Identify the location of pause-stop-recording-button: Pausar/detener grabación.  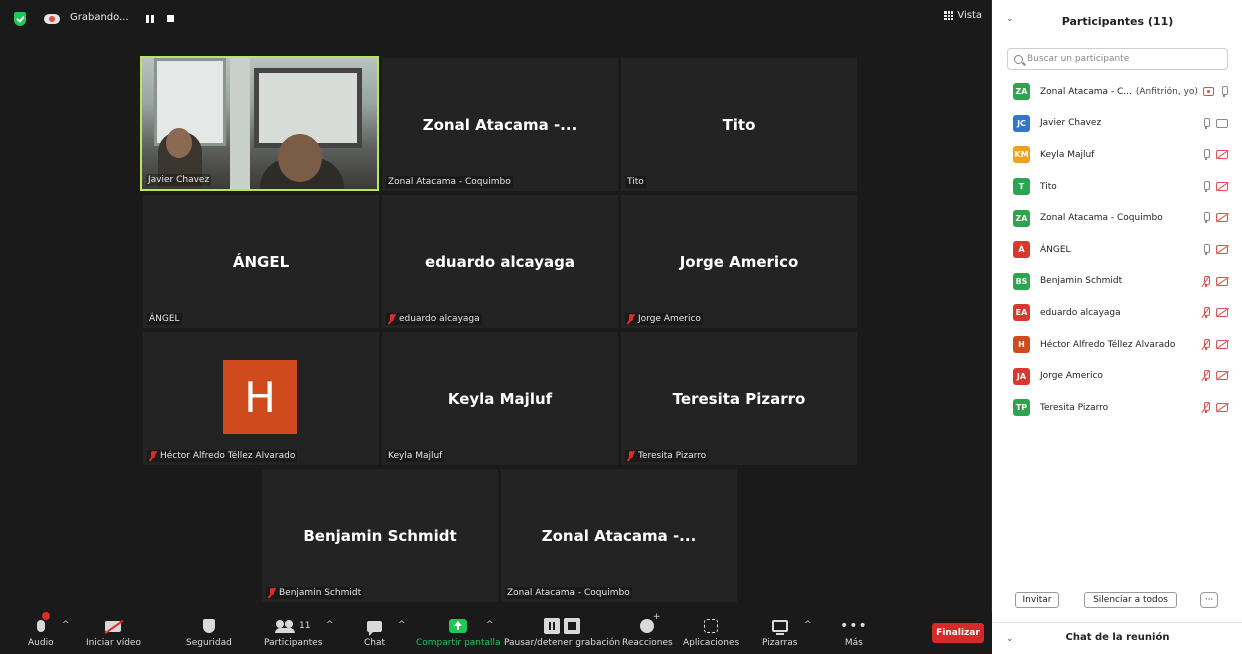
(562, 632).